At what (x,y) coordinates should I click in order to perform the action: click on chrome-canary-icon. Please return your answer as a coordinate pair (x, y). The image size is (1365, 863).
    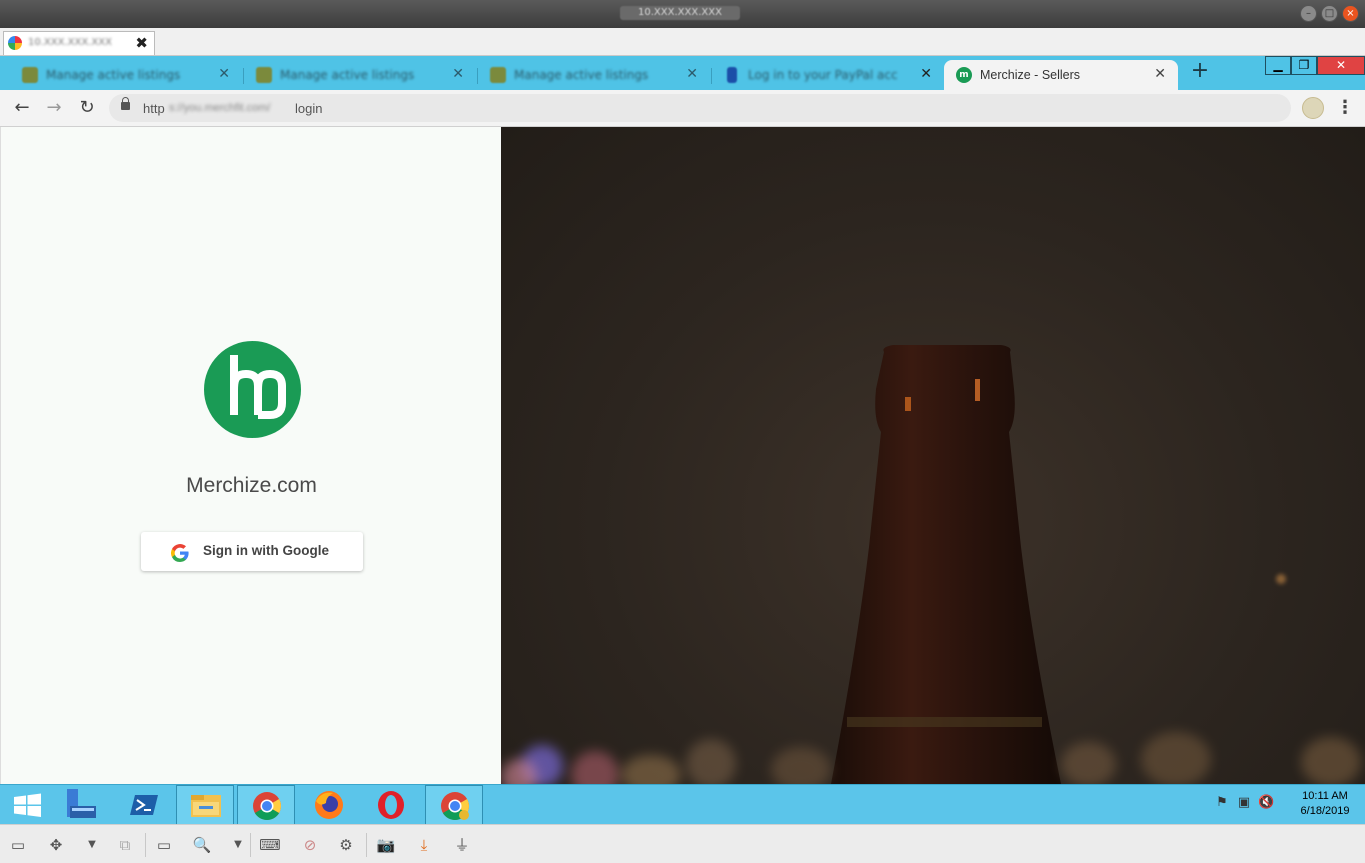
    Looking at the image, I should click on (455, 806).